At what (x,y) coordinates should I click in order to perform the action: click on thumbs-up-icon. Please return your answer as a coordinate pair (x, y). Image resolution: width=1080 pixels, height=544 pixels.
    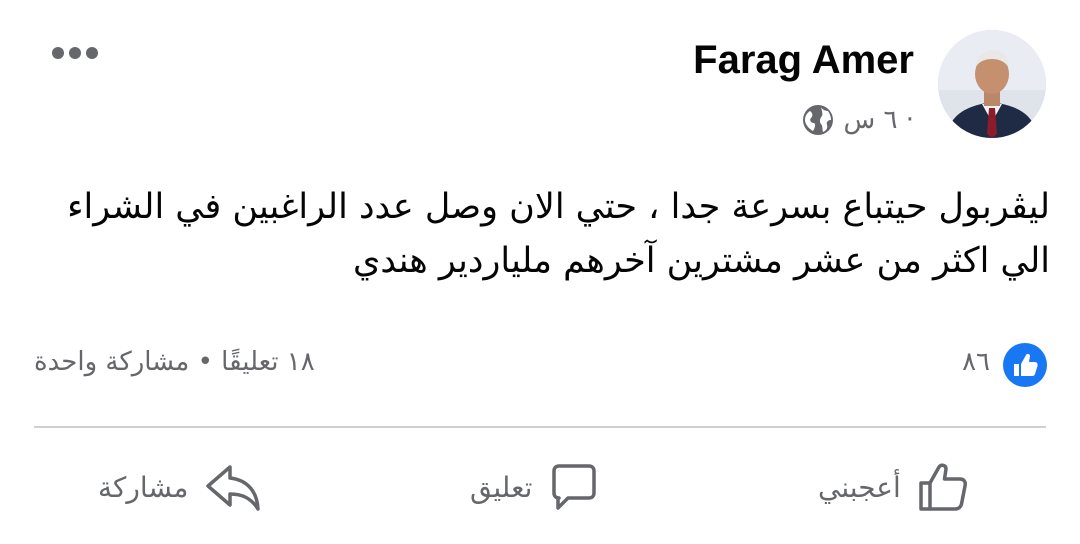
    Looking at the image, I should click on (943, 487).